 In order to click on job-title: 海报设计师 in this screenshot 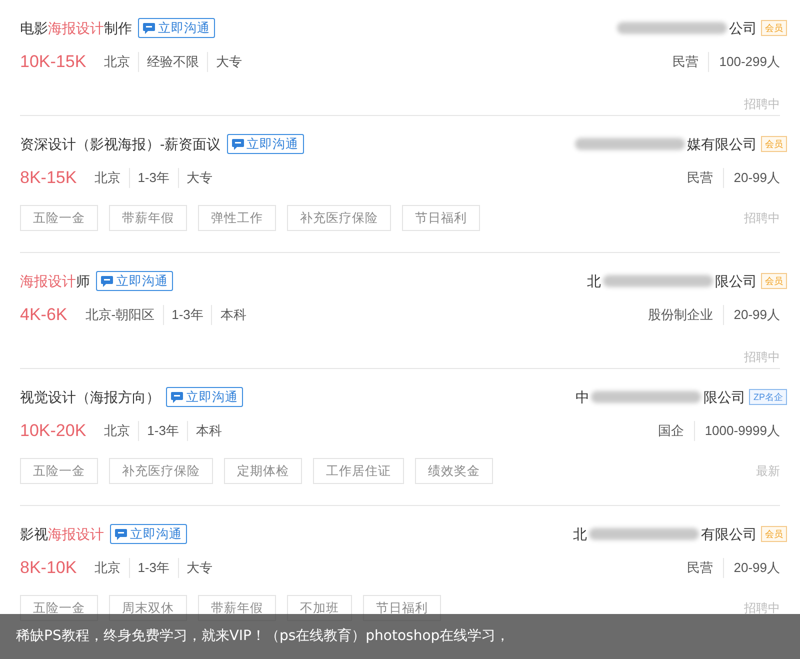, I will do `click(55, 281)`.